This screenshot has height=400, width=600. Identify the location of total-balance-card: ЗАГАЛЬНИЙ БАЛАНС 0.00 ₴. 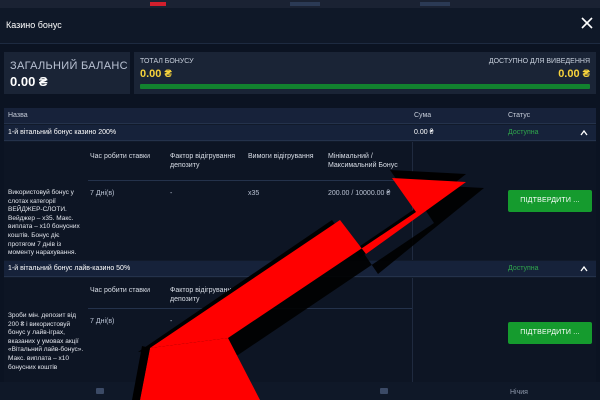
(67, 73).